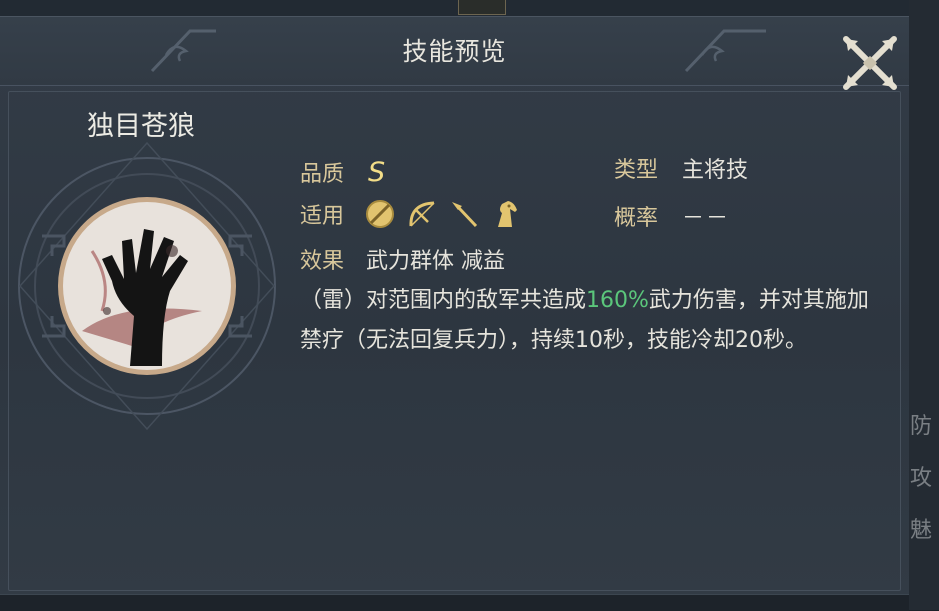 This screenshot has width=939, height=611. Describe the element at coordinates (921, 478) in the screenshot. I see `background-stat-label: 攻` at that location.